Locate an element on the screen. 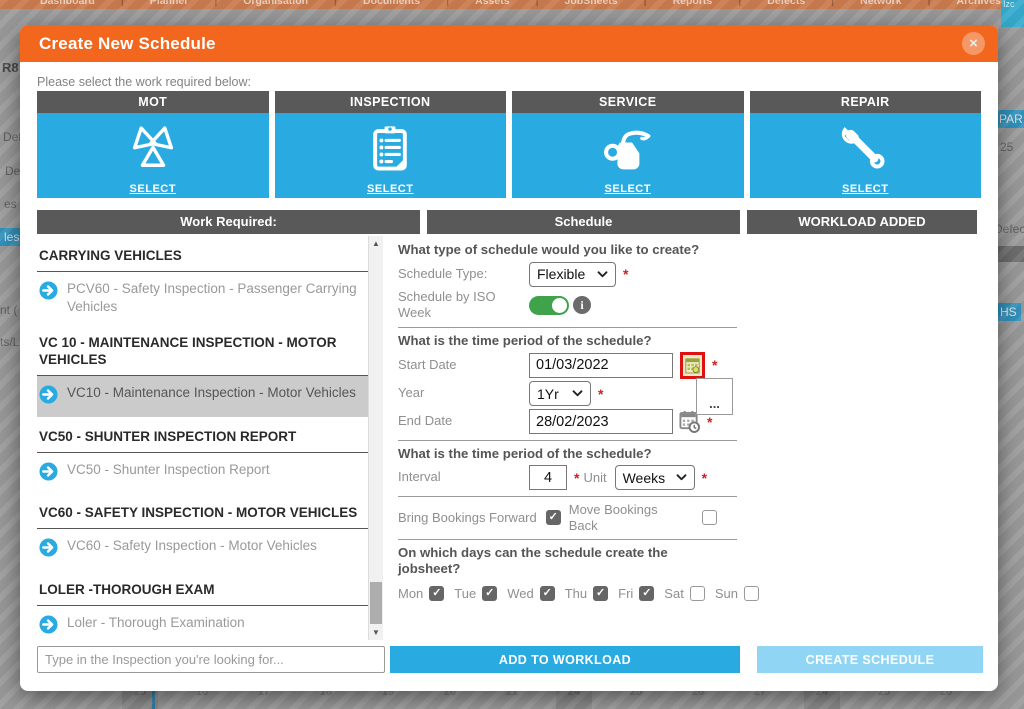  workload-added-column is located at coordinates (868, 440).